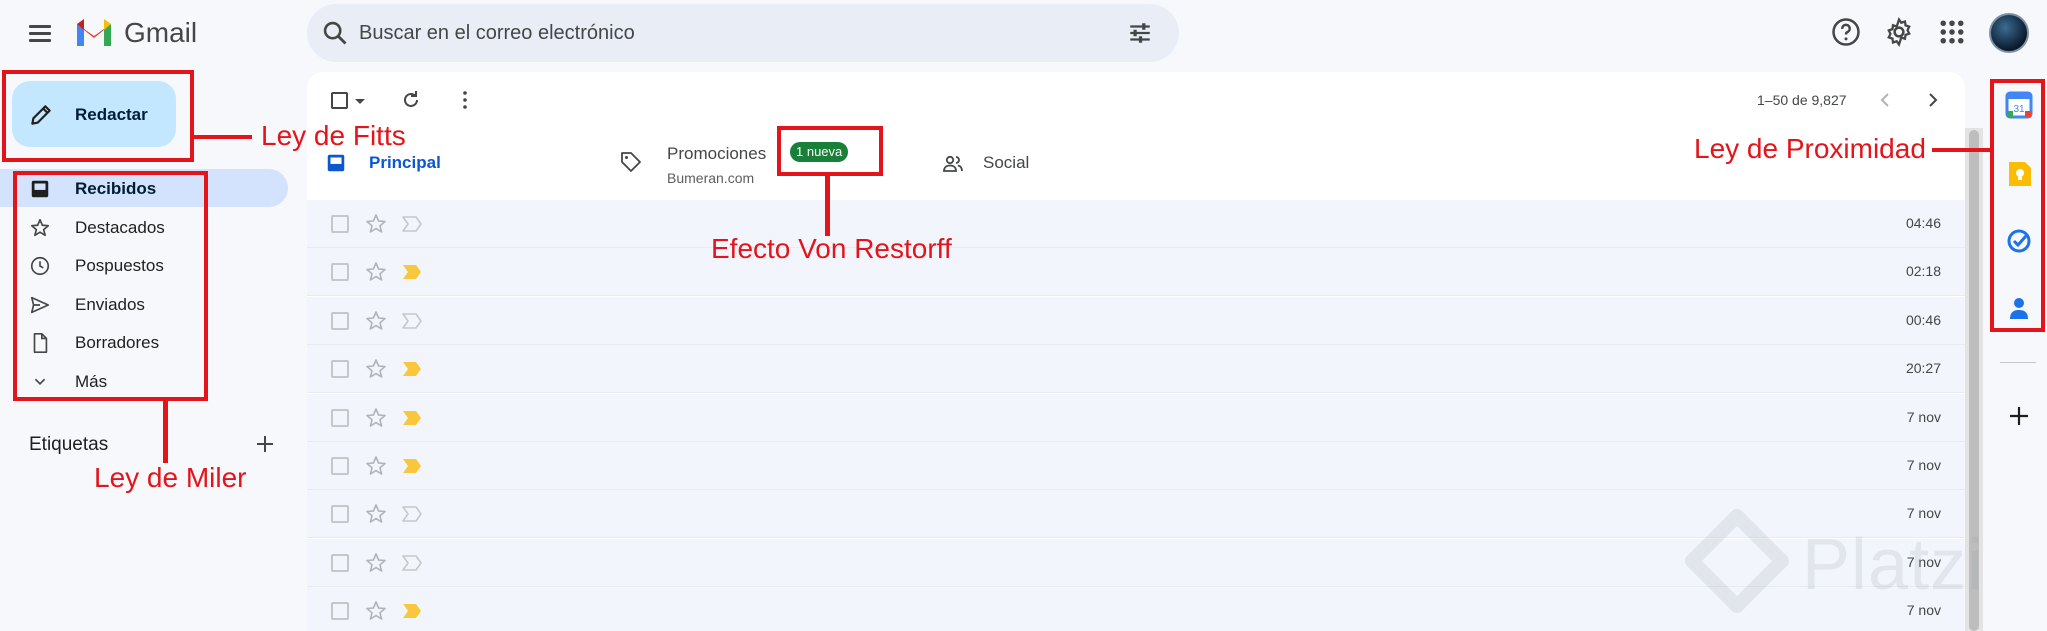 Image resolution: width=2047 pixels, height=631 pixels. I want to click on platzi-logo-icon, so click(1737, 561).